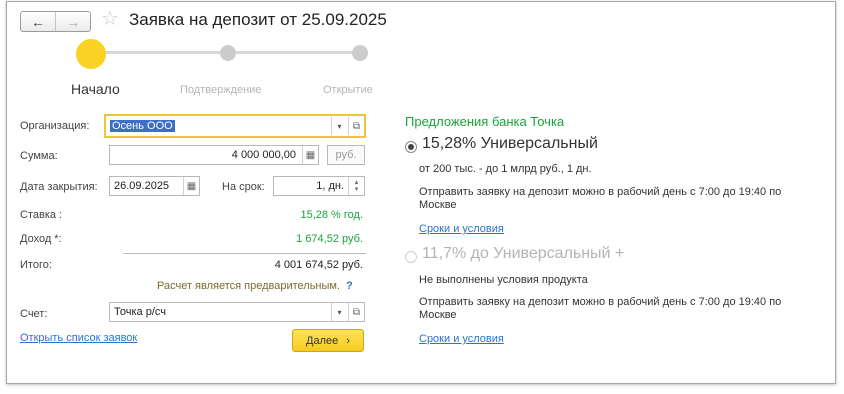 This screenshot has height=394, width=844. I want to click on offer-conditions: от 200 тыс. - до 1 млрд руб., 1 дн., so click(505, 169).